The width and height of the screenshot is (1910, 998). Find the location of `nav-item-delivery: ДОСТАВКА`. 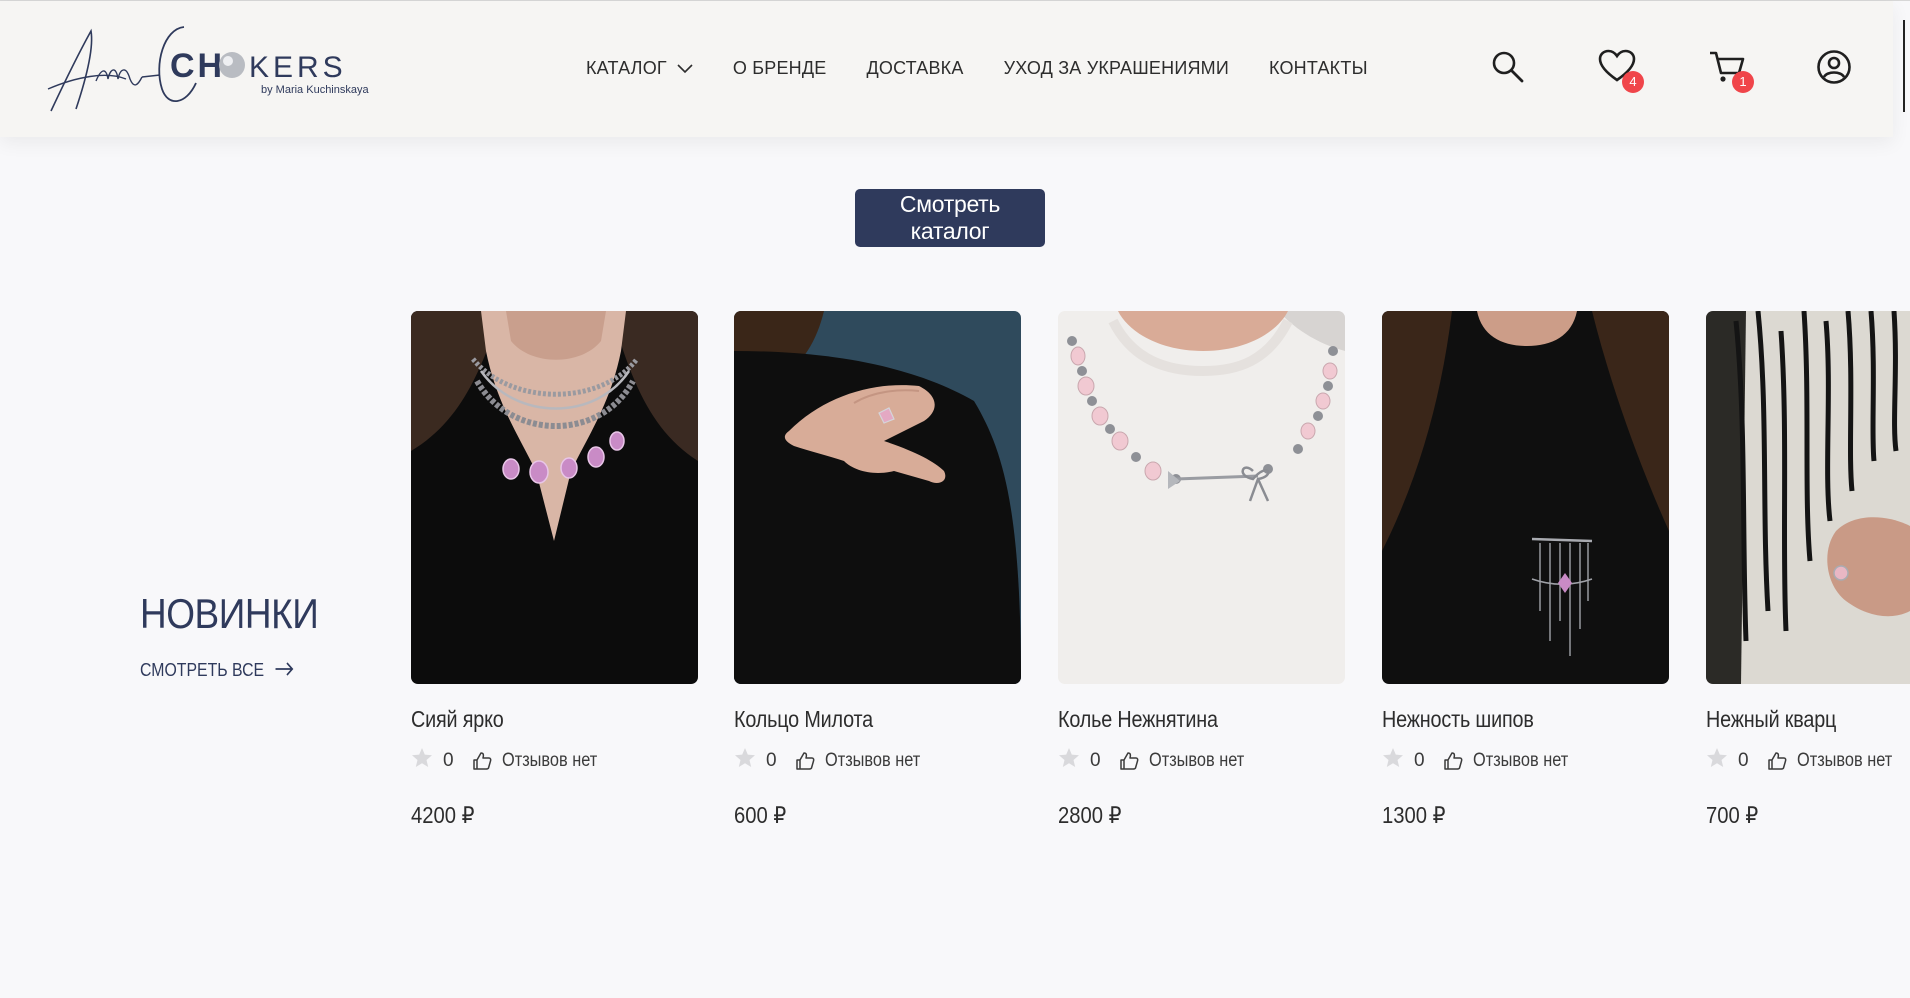

nav-item-delivery: ДОСТАВКА is located at coordinates (914, 68).